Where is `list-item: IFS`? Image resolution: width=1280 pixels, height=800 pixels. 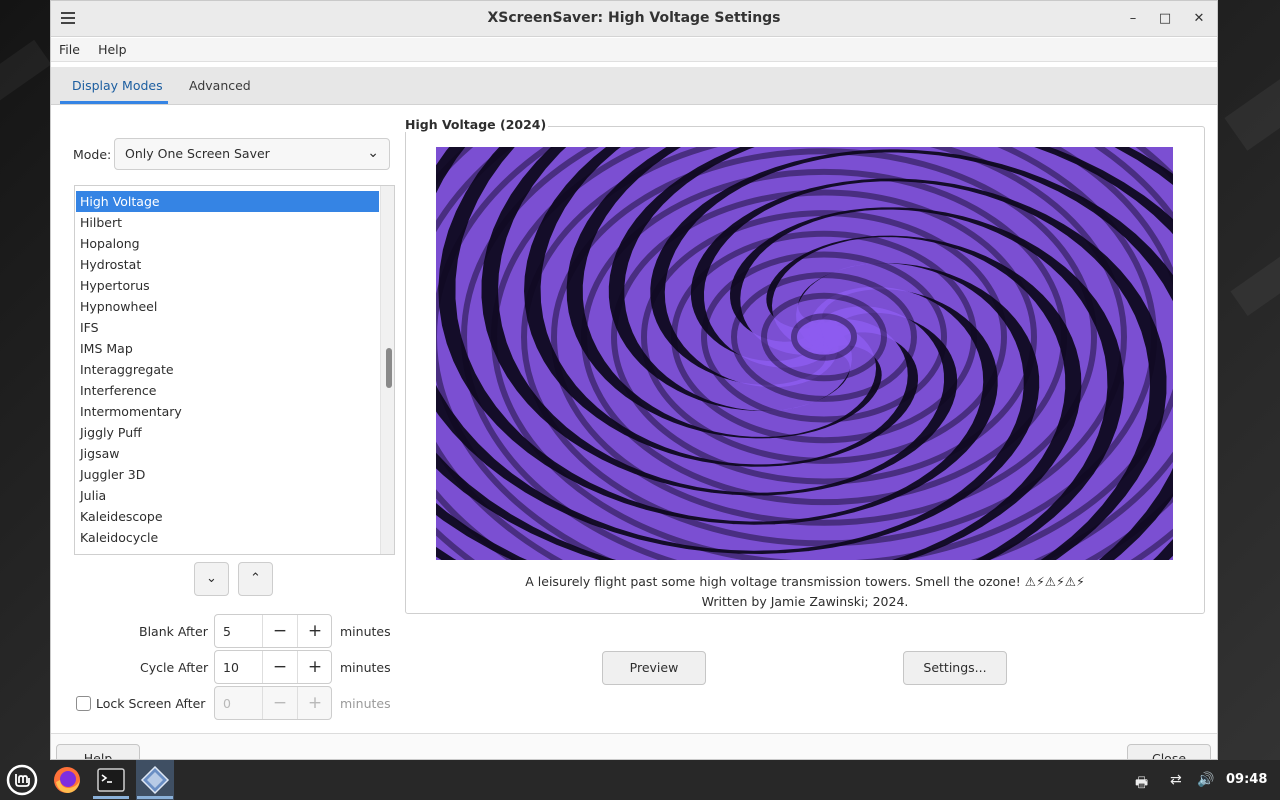
list-item: IFS is located at coordinates (227, 327).